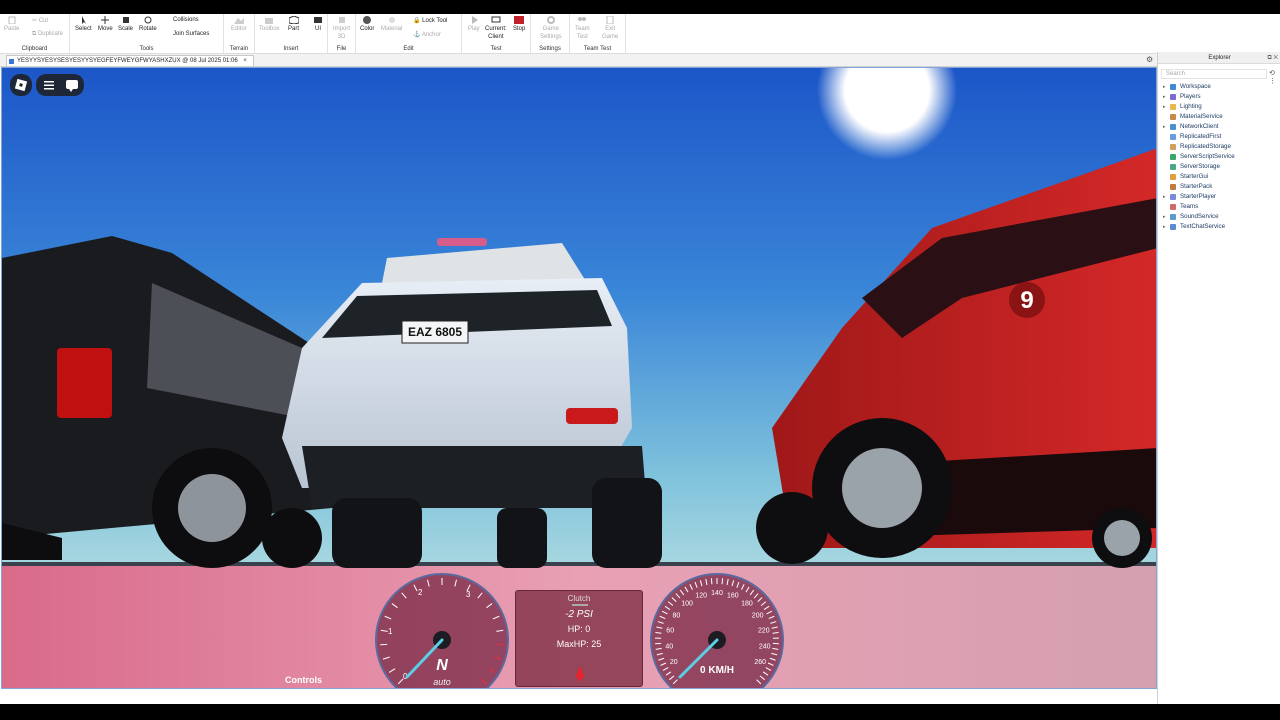 The width and height of the screenshot is (1280, 720). I want to click on gear-icon, so click(551, 20).